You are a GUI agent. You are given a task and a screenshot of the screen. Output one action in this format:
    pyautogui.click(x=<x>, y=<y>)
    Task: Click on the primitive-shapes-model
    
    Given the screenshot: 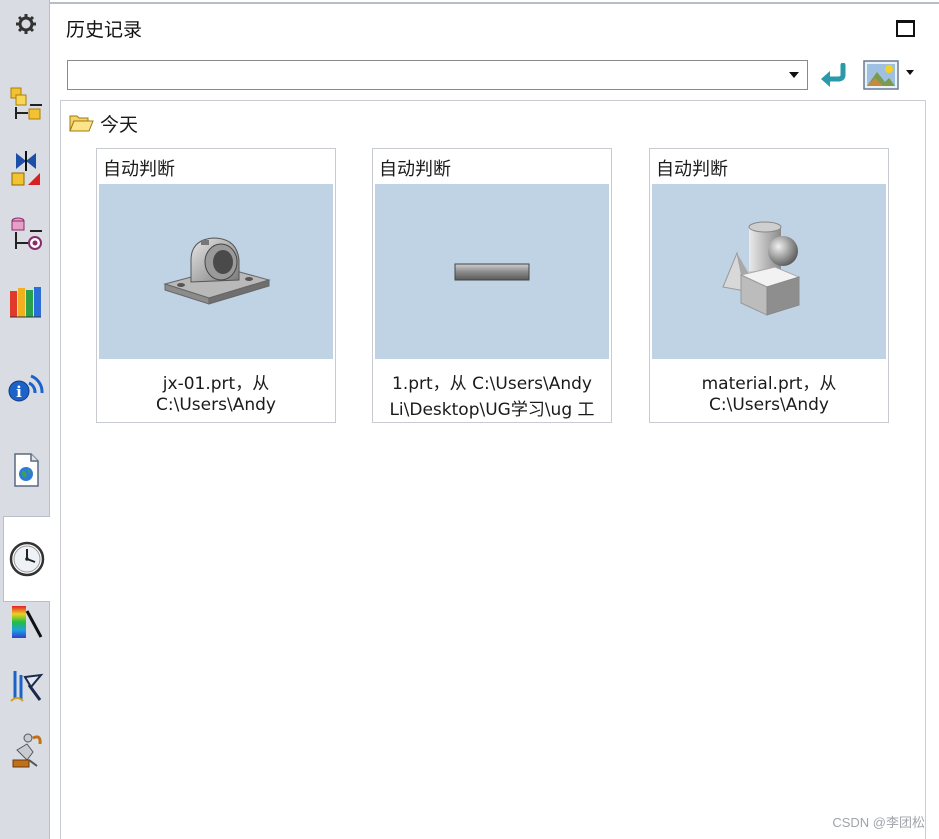 What is the action you would take?
    pyautogui.click(x=761, y=268)
    